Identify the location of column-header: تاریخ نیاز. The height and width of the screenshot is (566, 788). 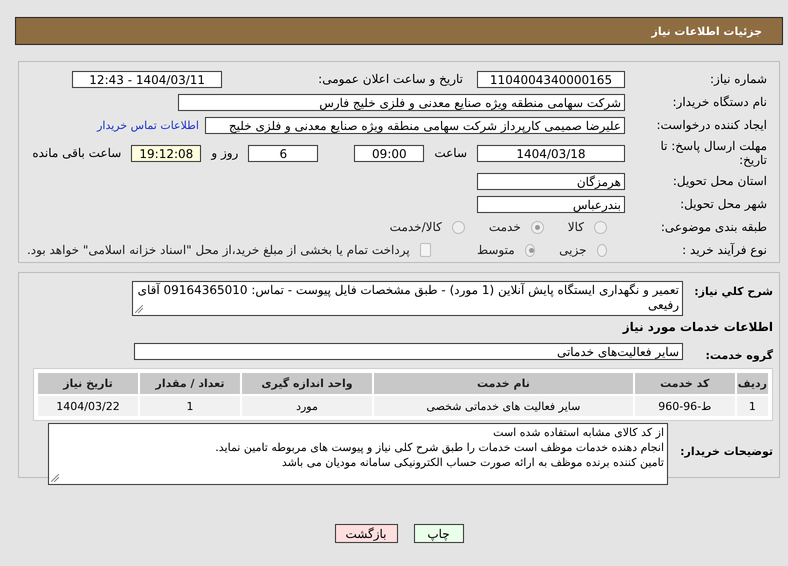
(88, 383).